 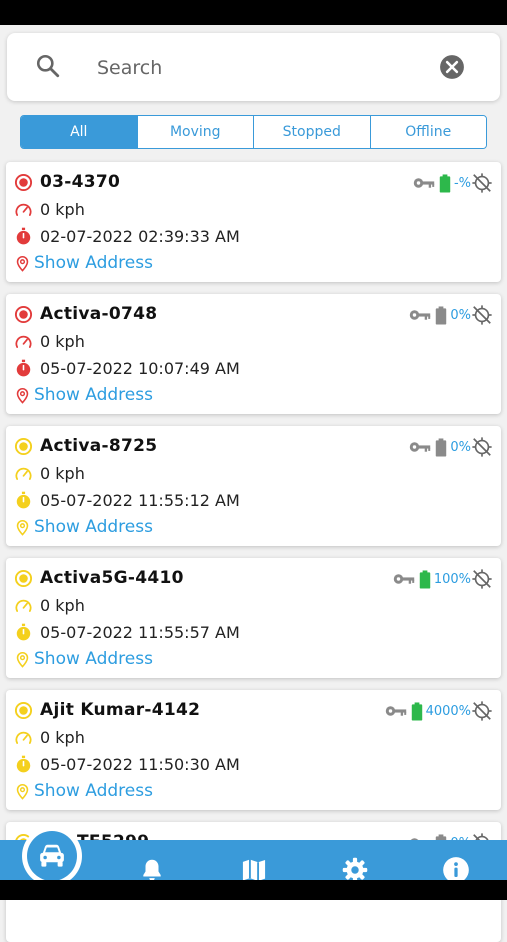 I want to click on vehicle-time-row: 02-07-2022 02:39:33 AM, so click(x=127, y=236).